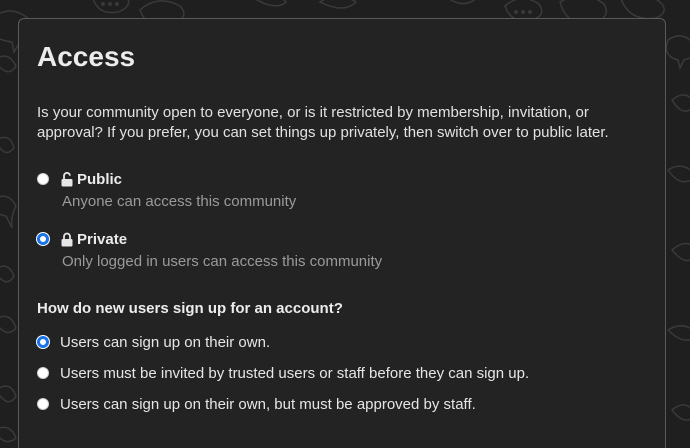 This screenshot has height=448, width=690. I want to click on public-label: Public, so click(100, 179).